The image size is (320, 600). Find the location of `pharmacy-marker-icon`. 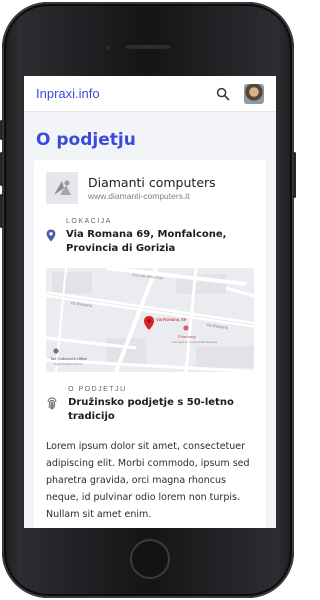

pharmacy-marker-icon is located at coordinates (186, 328).